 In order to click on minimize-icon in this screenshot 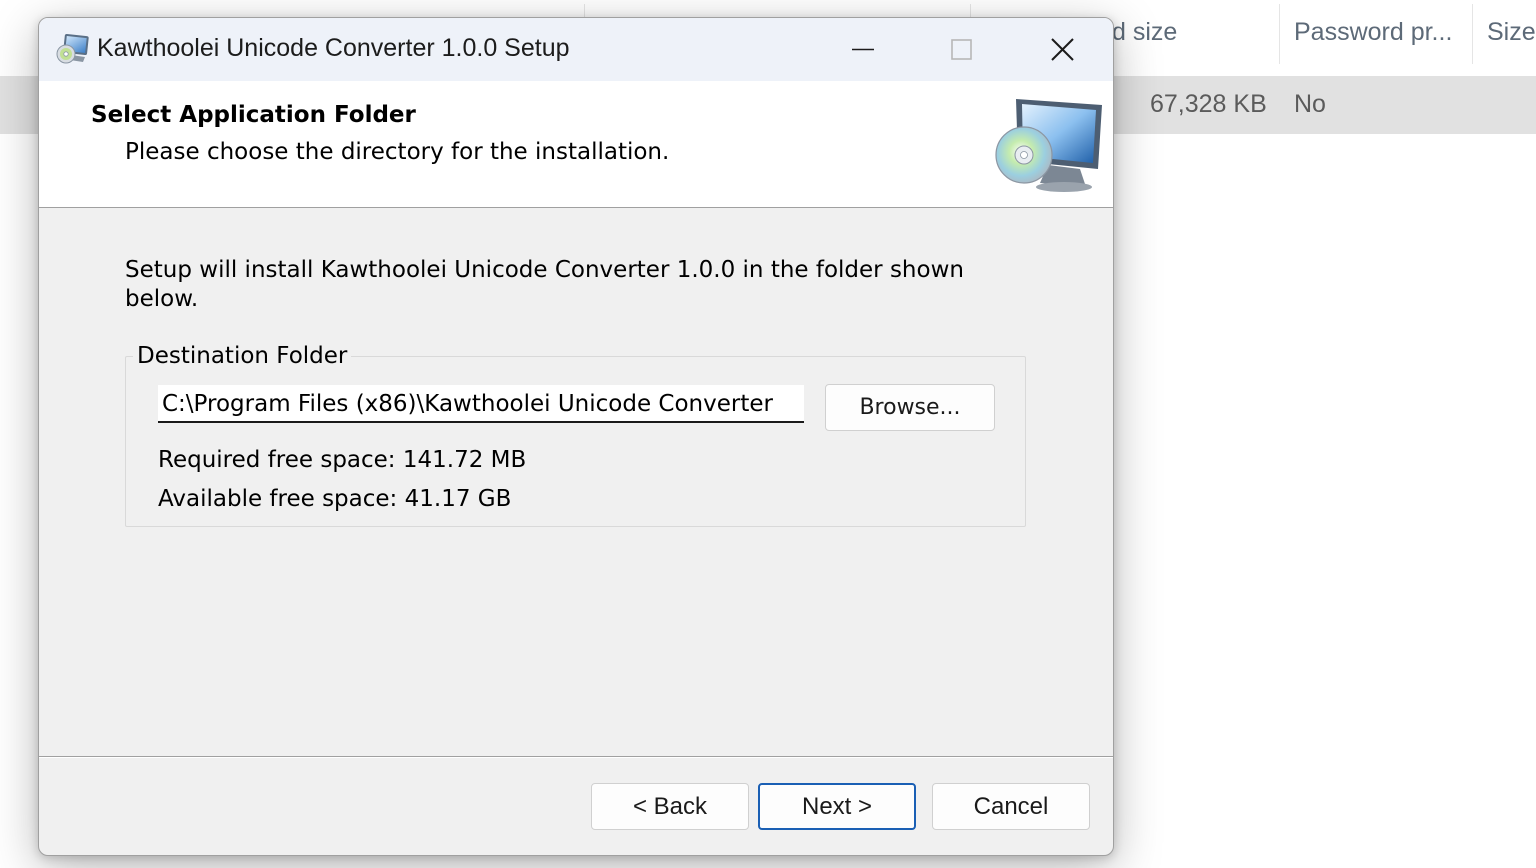, I will do `click(863, 49)`.